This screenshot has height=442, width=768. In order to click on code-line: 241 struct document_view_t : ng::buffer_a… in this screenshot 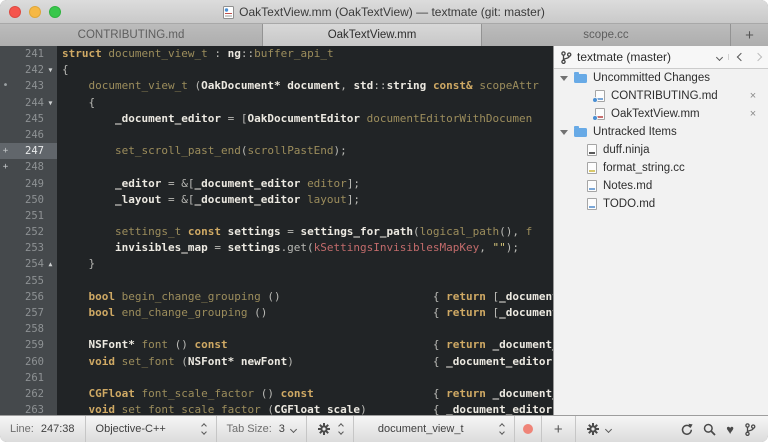, I will do `click(276, 54)`.